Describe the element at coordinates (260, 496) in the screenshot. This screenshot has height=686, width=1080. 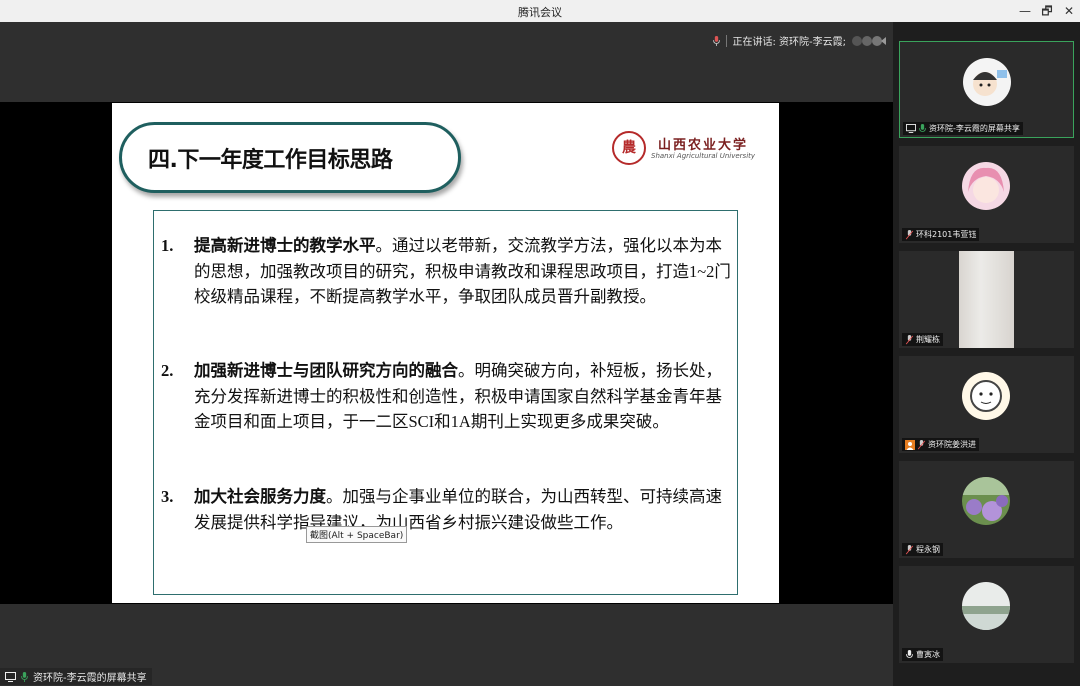
I see `item-heading: 加大社会服务力度` at that location.